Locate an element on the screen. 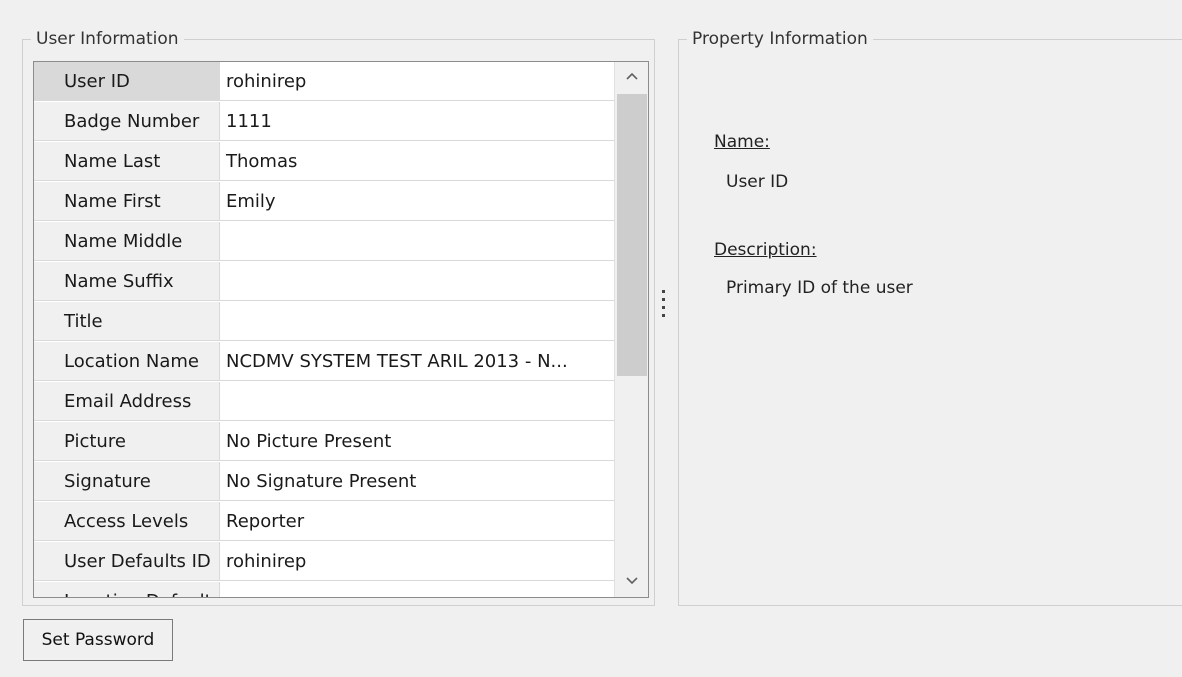 The height and width of the screenshot is (677, 1182). grid-row: Location Default is located at coordinates (324, 589).